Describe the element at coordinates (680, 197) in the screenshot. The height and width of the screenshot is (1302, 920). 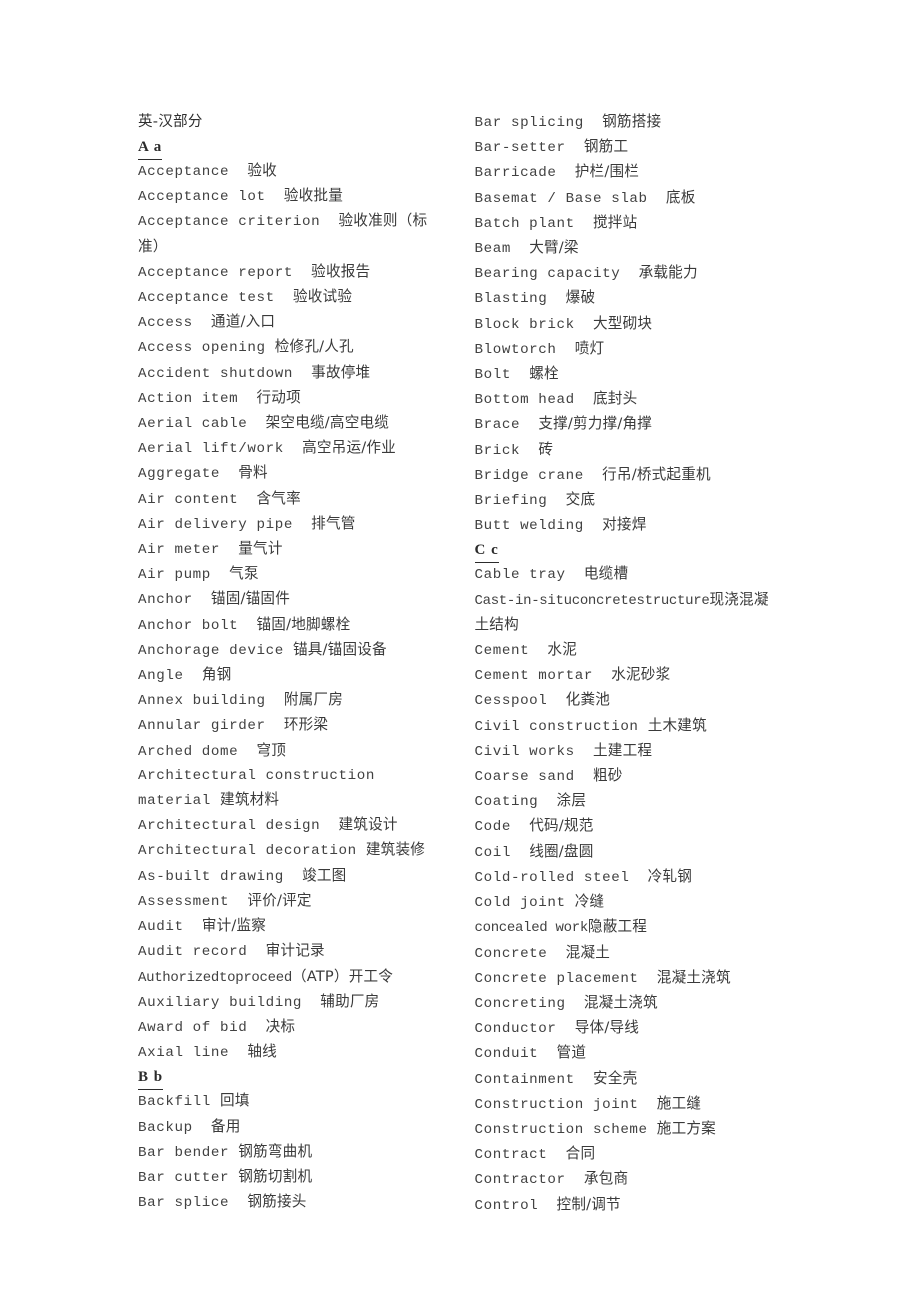
I see `entry-term-zh: 底板` at that location.